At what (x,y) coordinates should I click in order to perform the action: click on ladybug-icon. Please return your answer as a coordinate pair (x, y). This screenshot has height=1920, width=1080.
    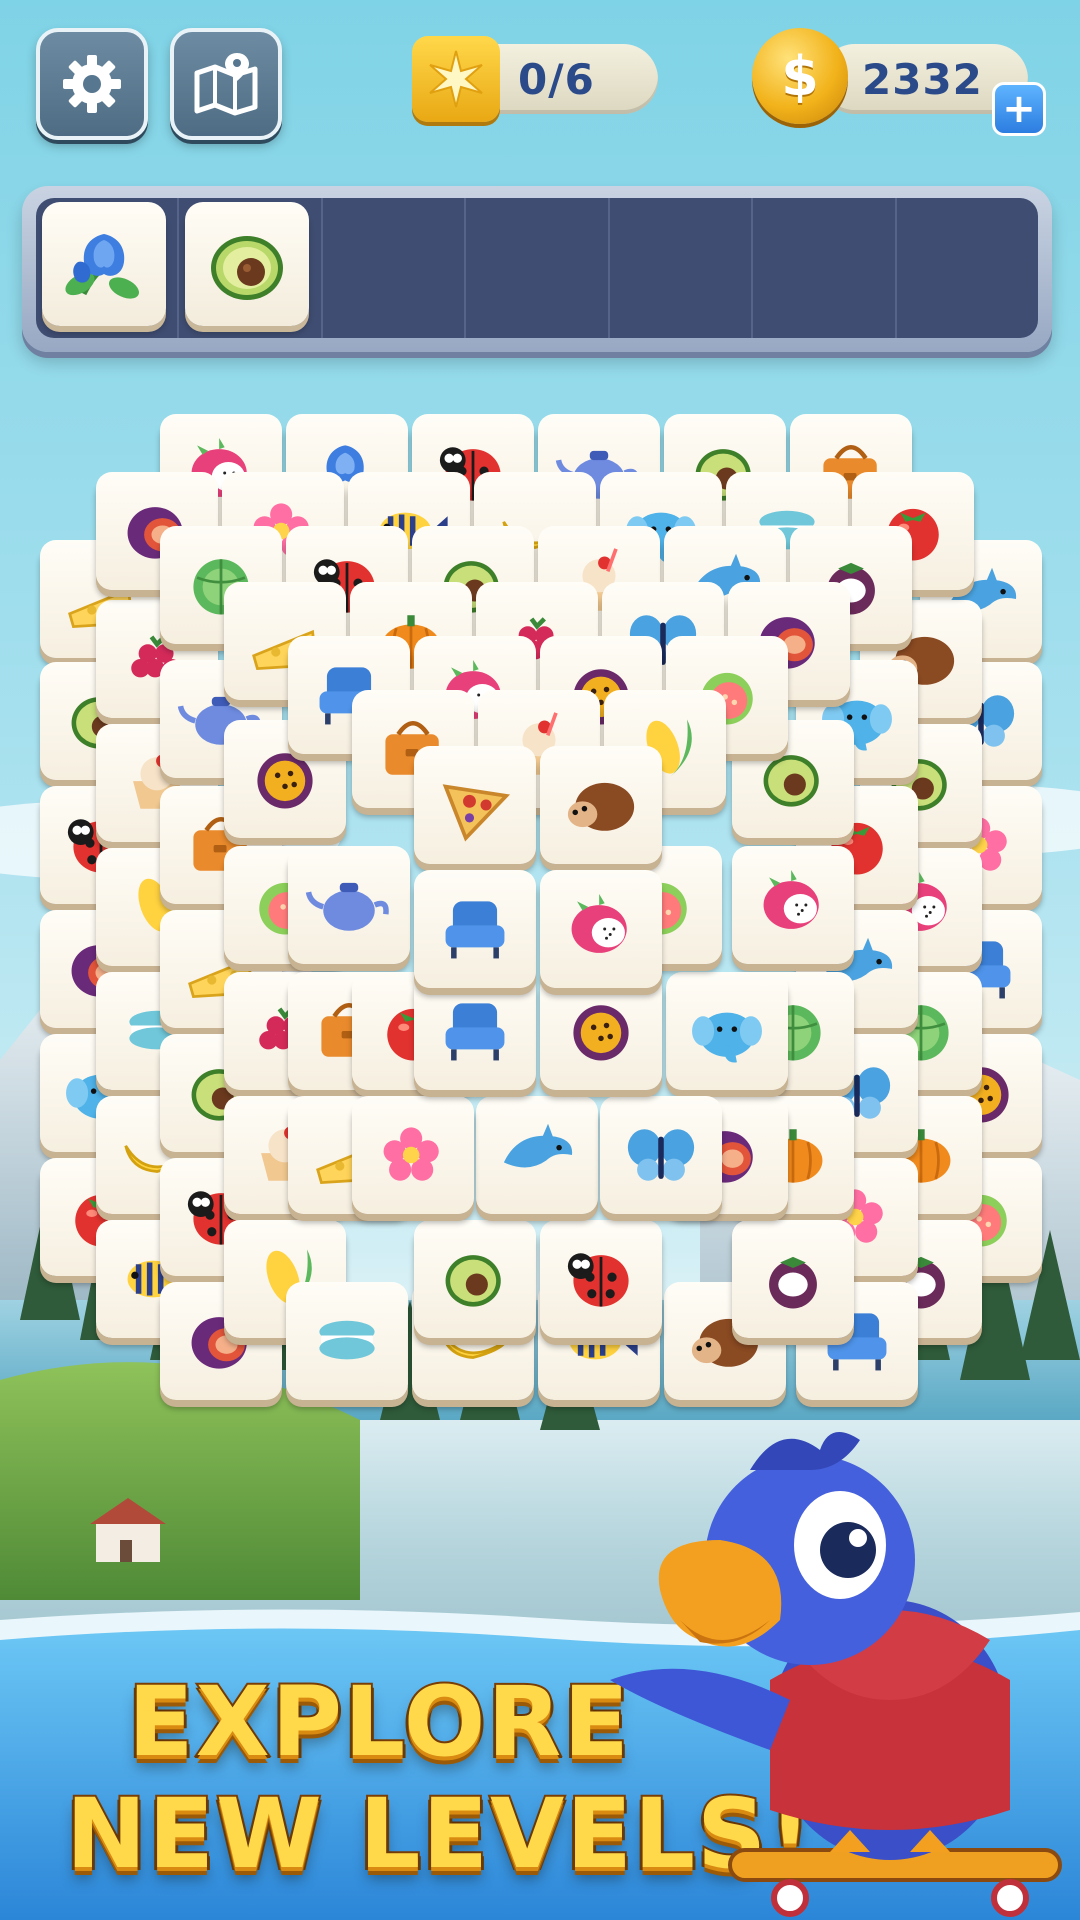
    Looking at the image, I should click on (598, 1280).